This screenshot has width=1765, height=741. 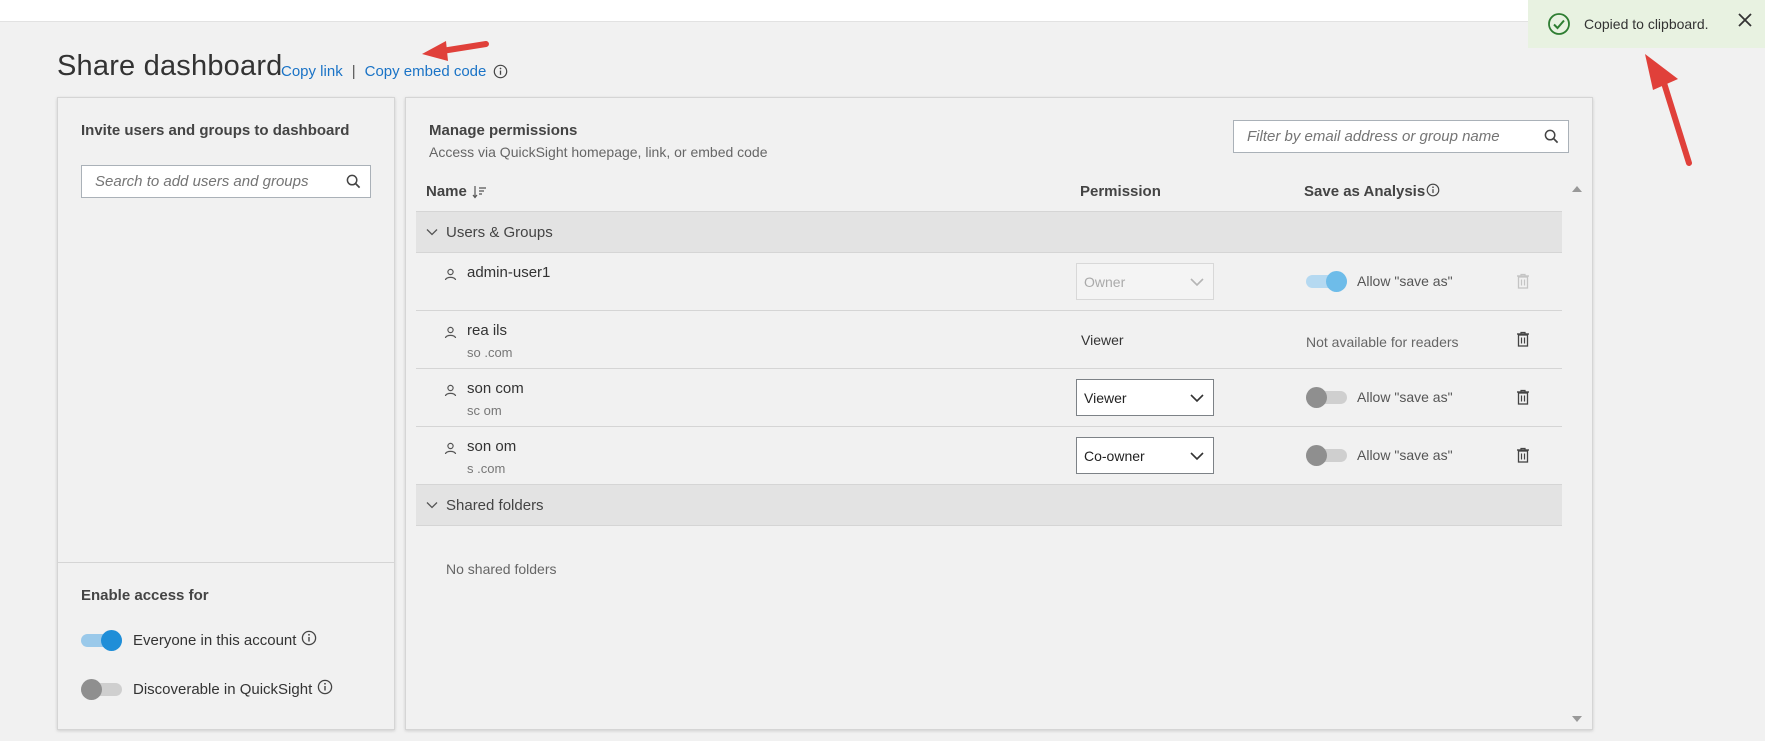 What do you see at coordinates (1577, 719) in the screenshot?
I see `scroll-down-arrow` at bounding box center [1577, 719].